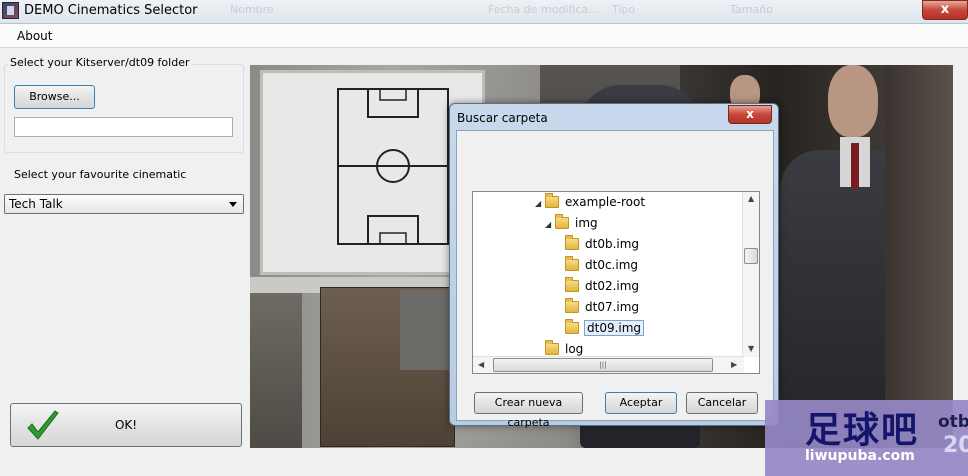 The width and height of the screenshot is (968, 476). What do you see at coordinates (750, 114) in the screenshot?
I see `dialog-close-button: x` at bounding box center [750, 114].